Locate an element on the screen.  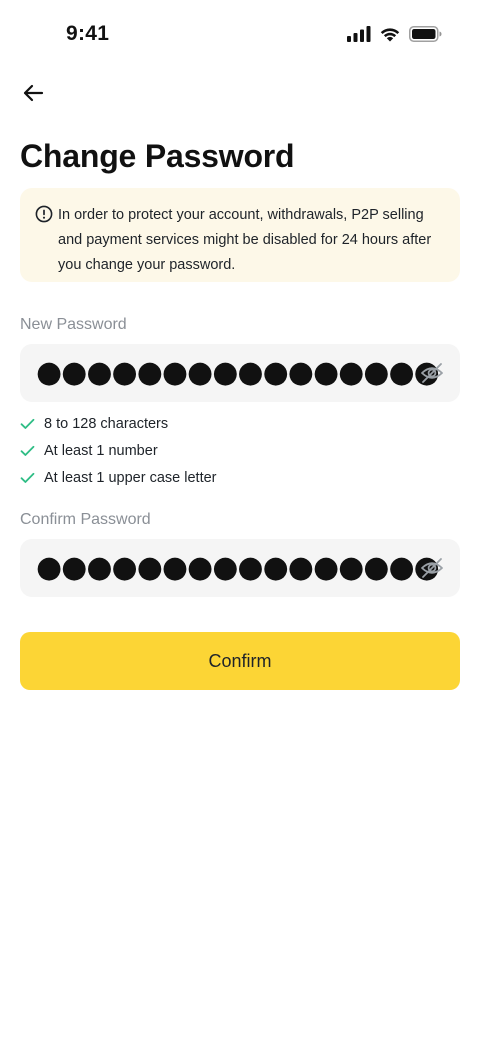
confirm-password-field: ●●●●●●●●●●●●●●●● is located at coordinates (240, 568).